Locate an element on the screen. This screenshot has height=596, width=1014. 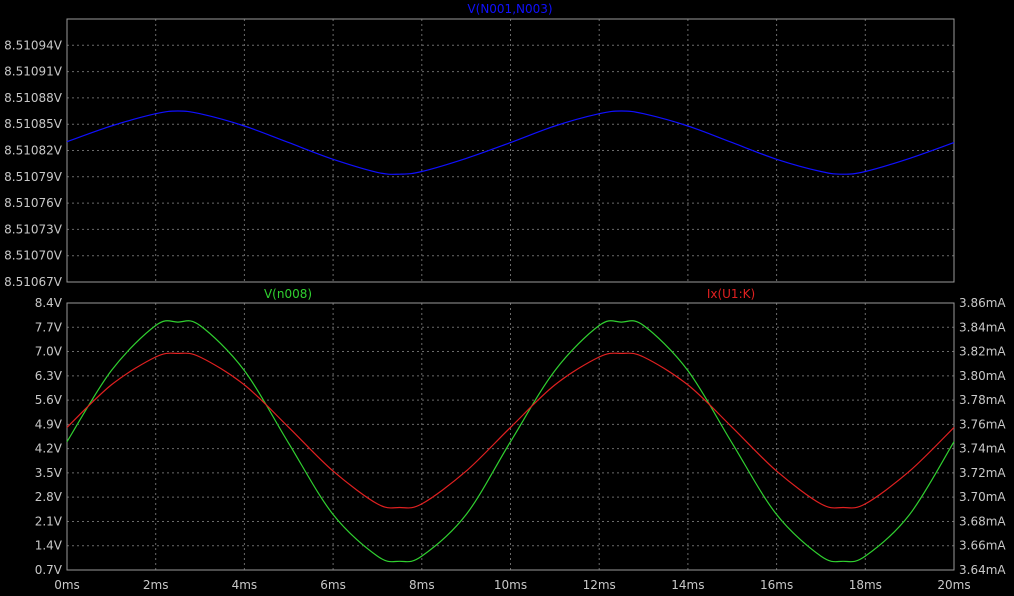
x-tick-label: 18ms is located at coordinates (865, 585).